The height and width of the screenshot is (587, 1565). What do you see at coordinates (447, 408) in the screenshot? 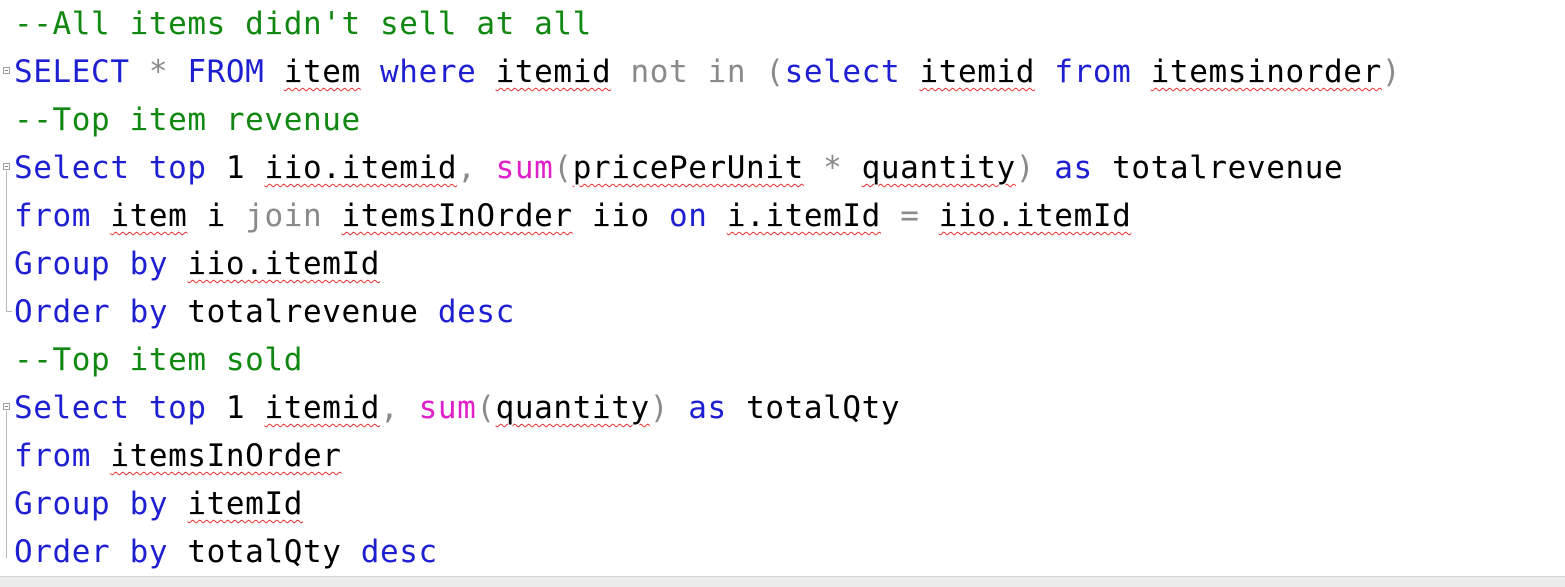
I see `code-token: sum` at bounding box center [447, 408].